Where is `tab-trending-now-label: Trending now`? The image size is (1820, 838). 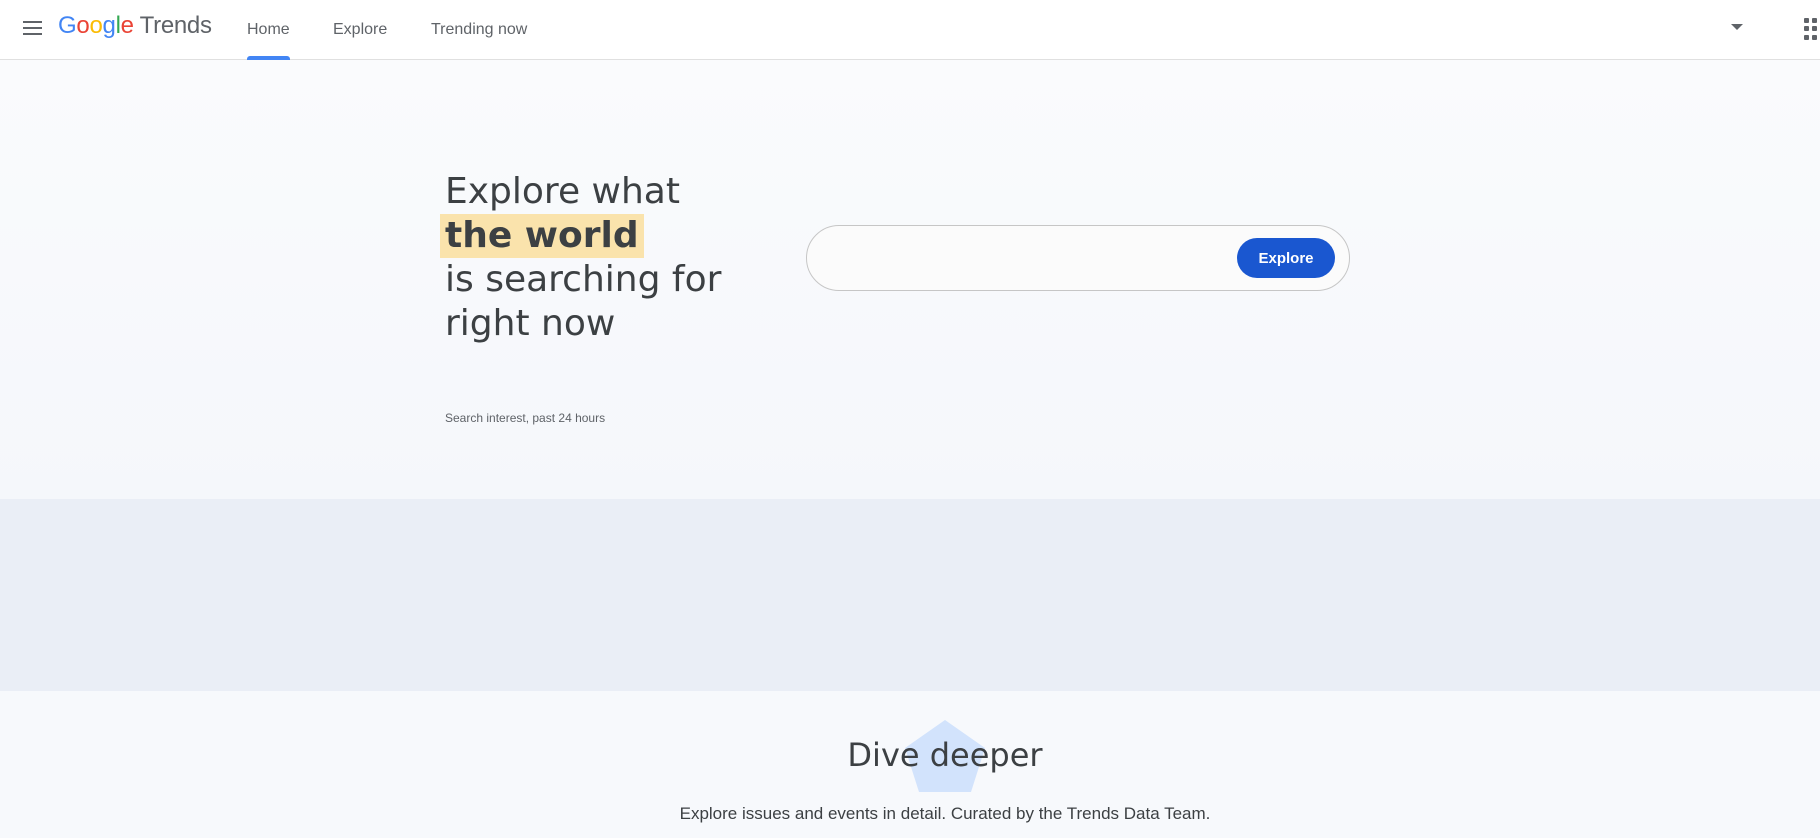 tab-trending-now-label: Trending now is located at coordinates (479, 29).